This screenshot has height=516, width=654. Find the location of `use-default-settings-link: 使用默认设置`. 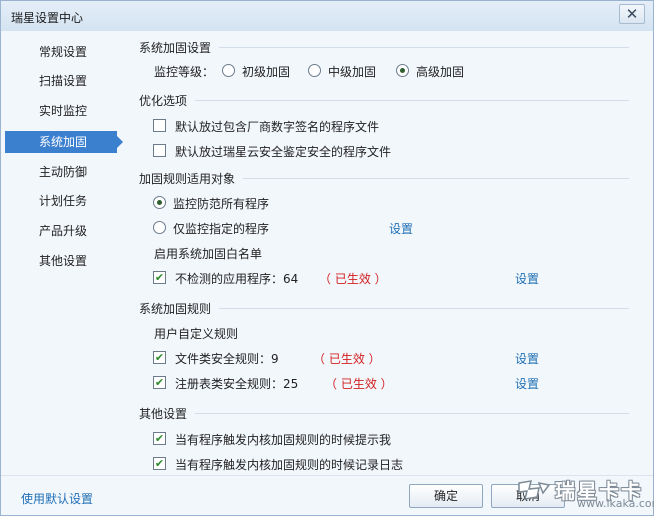

use-default-settings-link: 使用默认设置 is located at coordinates (57, 498).